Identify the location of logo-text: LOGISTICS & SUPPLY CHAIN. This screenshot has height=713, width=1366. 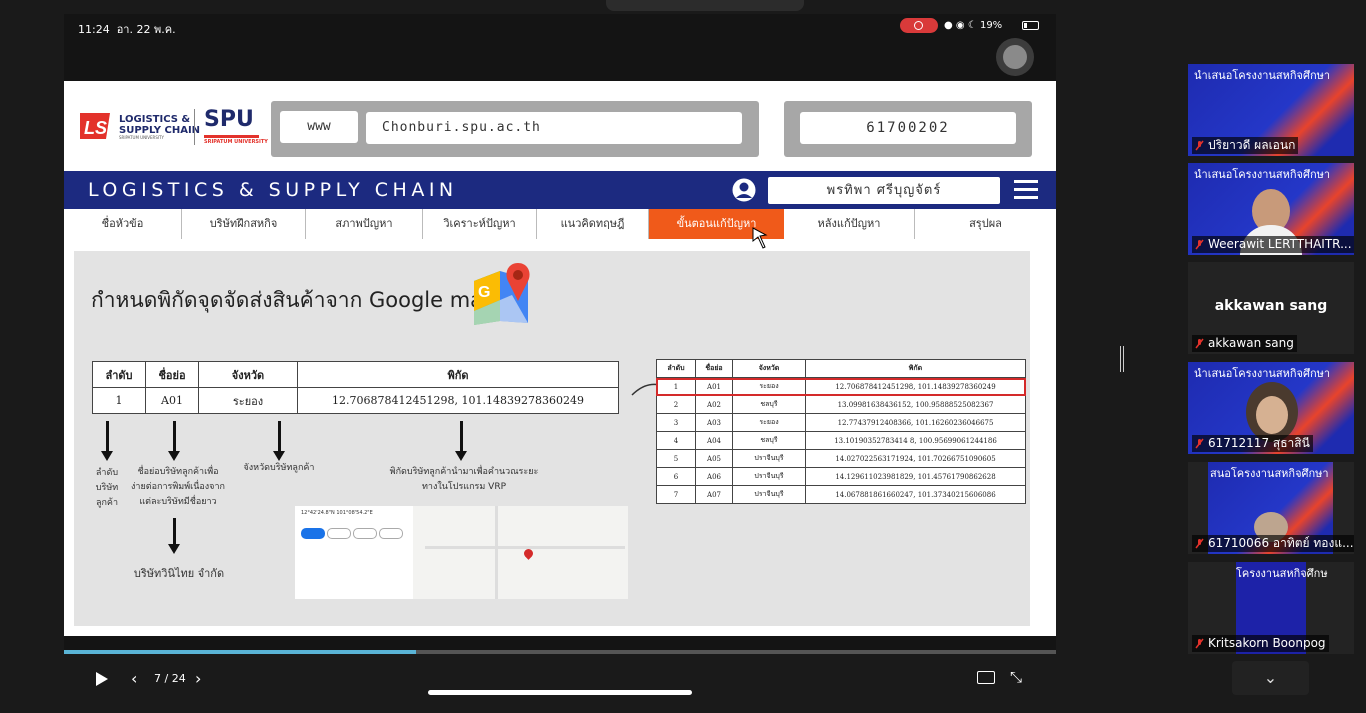
(160, 125).